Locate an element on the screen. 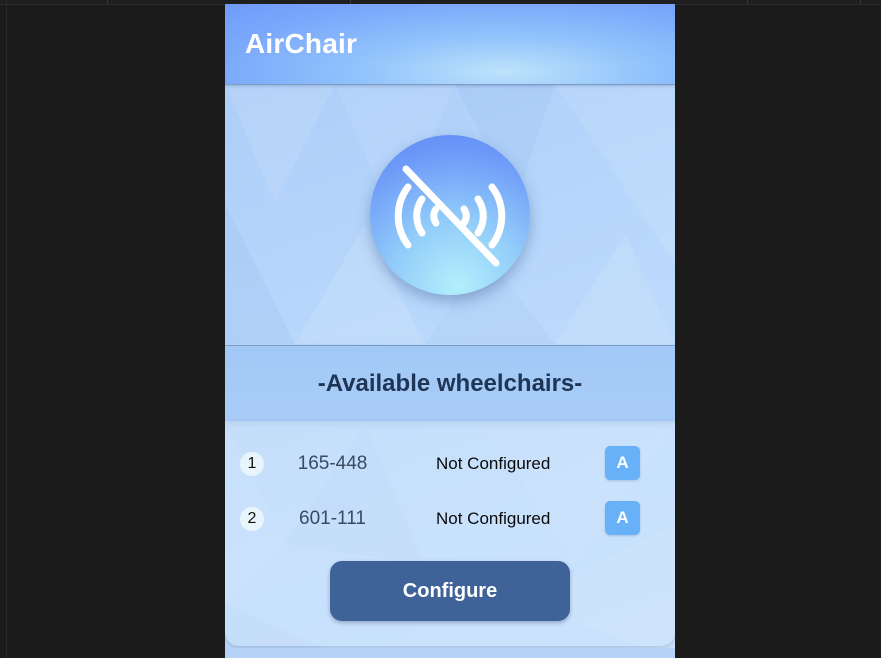 Image resolution: width=881 pixels, height=658 pixels. configure-button: Configure is located at coordinates (450, 591).